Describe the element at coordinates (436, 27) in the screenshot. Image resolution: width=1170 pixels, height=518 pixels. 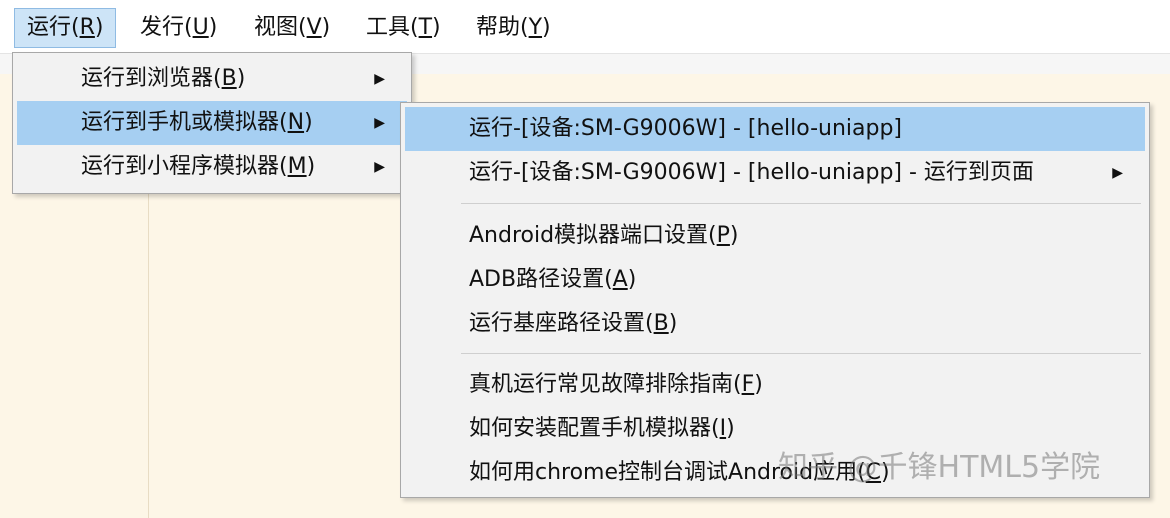
I see `menu-tools-tail: )` at that location.